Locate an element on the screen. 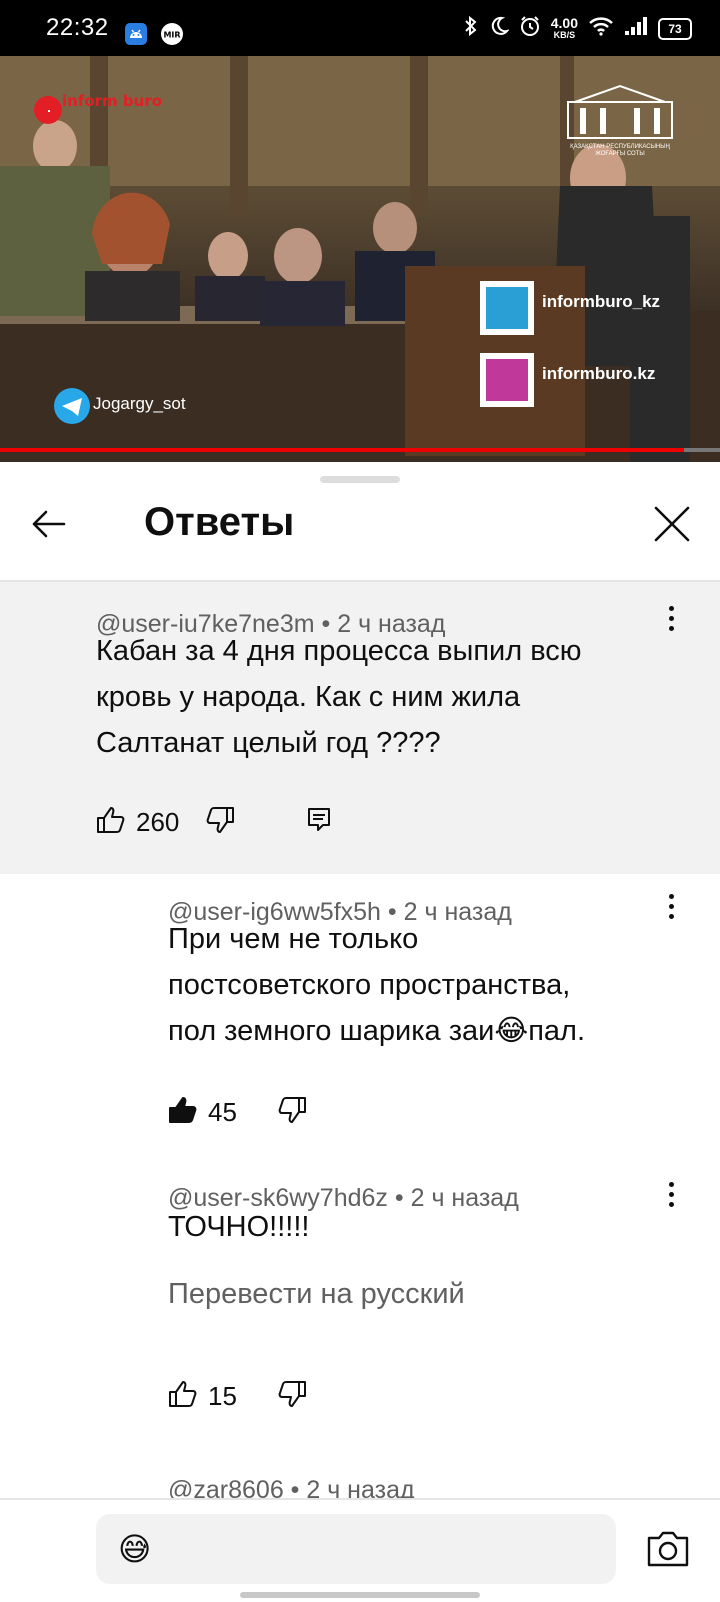 Image resolution: width=720 pixels, height=1602 pixels. moon-icon is located at coordinates (499, 28).